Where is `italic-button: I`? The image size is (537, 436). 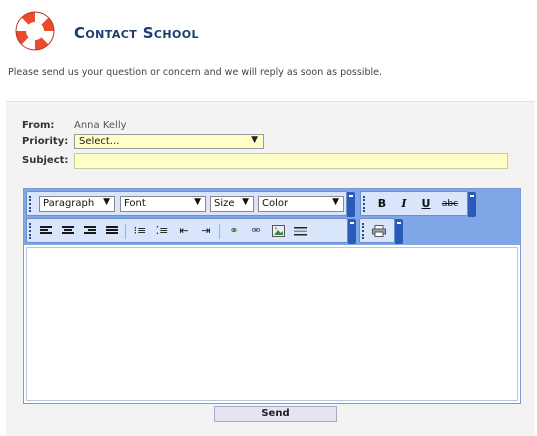 italic-button: I is located at coordinates (404, 204).